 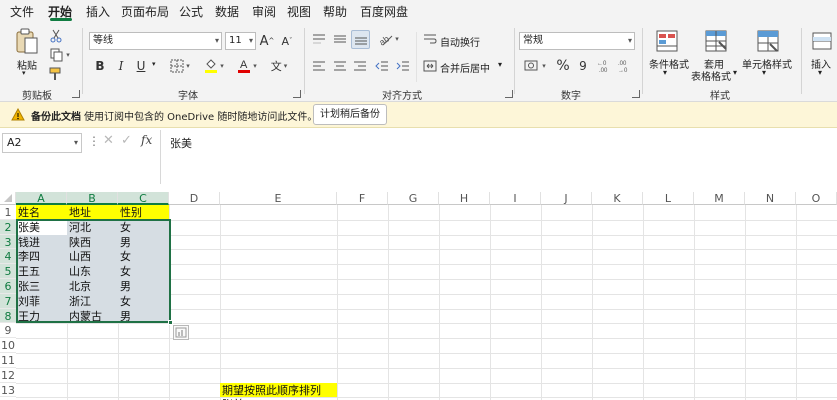 I want to click on conditional-format-button: 条件格式, so click(x=669, y=63).